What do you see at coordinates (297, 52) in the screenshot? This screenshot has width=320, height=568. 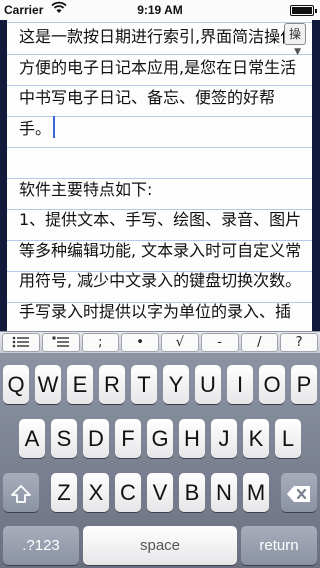 I see `corner-arrow-icon: ▼` at bounding box center [297, 52].